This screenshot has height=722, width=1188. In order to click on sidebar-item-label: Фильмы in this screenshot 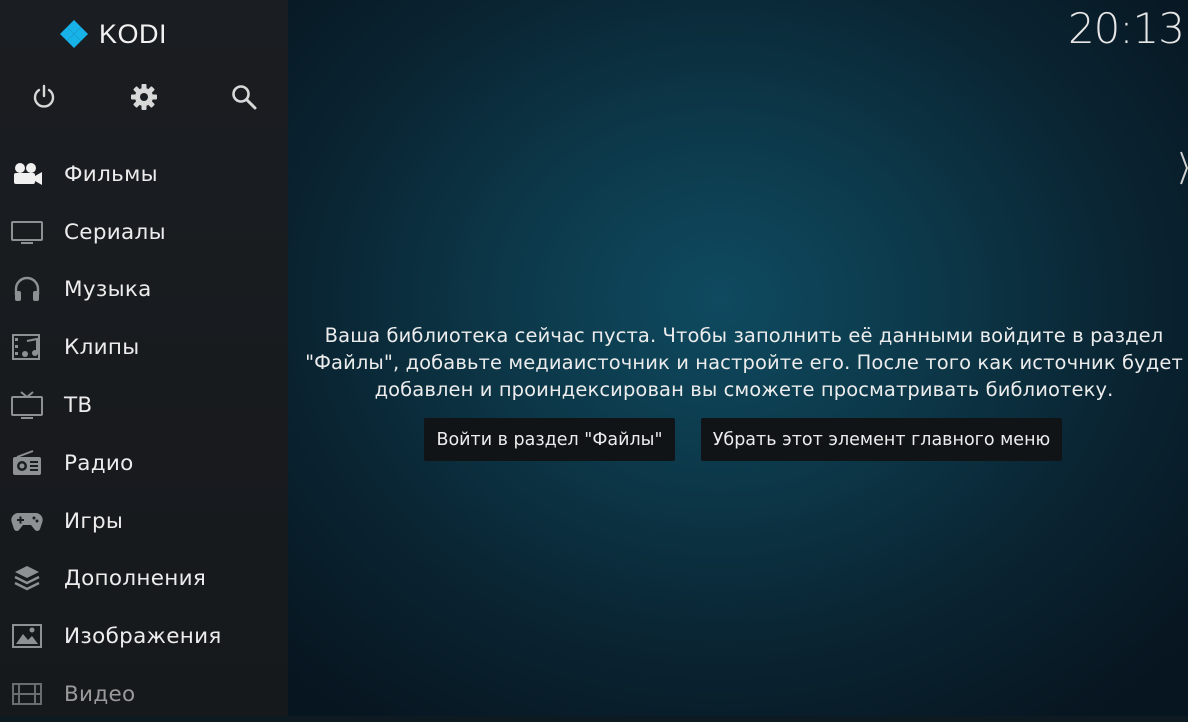, I will do `click(111, 174)`.